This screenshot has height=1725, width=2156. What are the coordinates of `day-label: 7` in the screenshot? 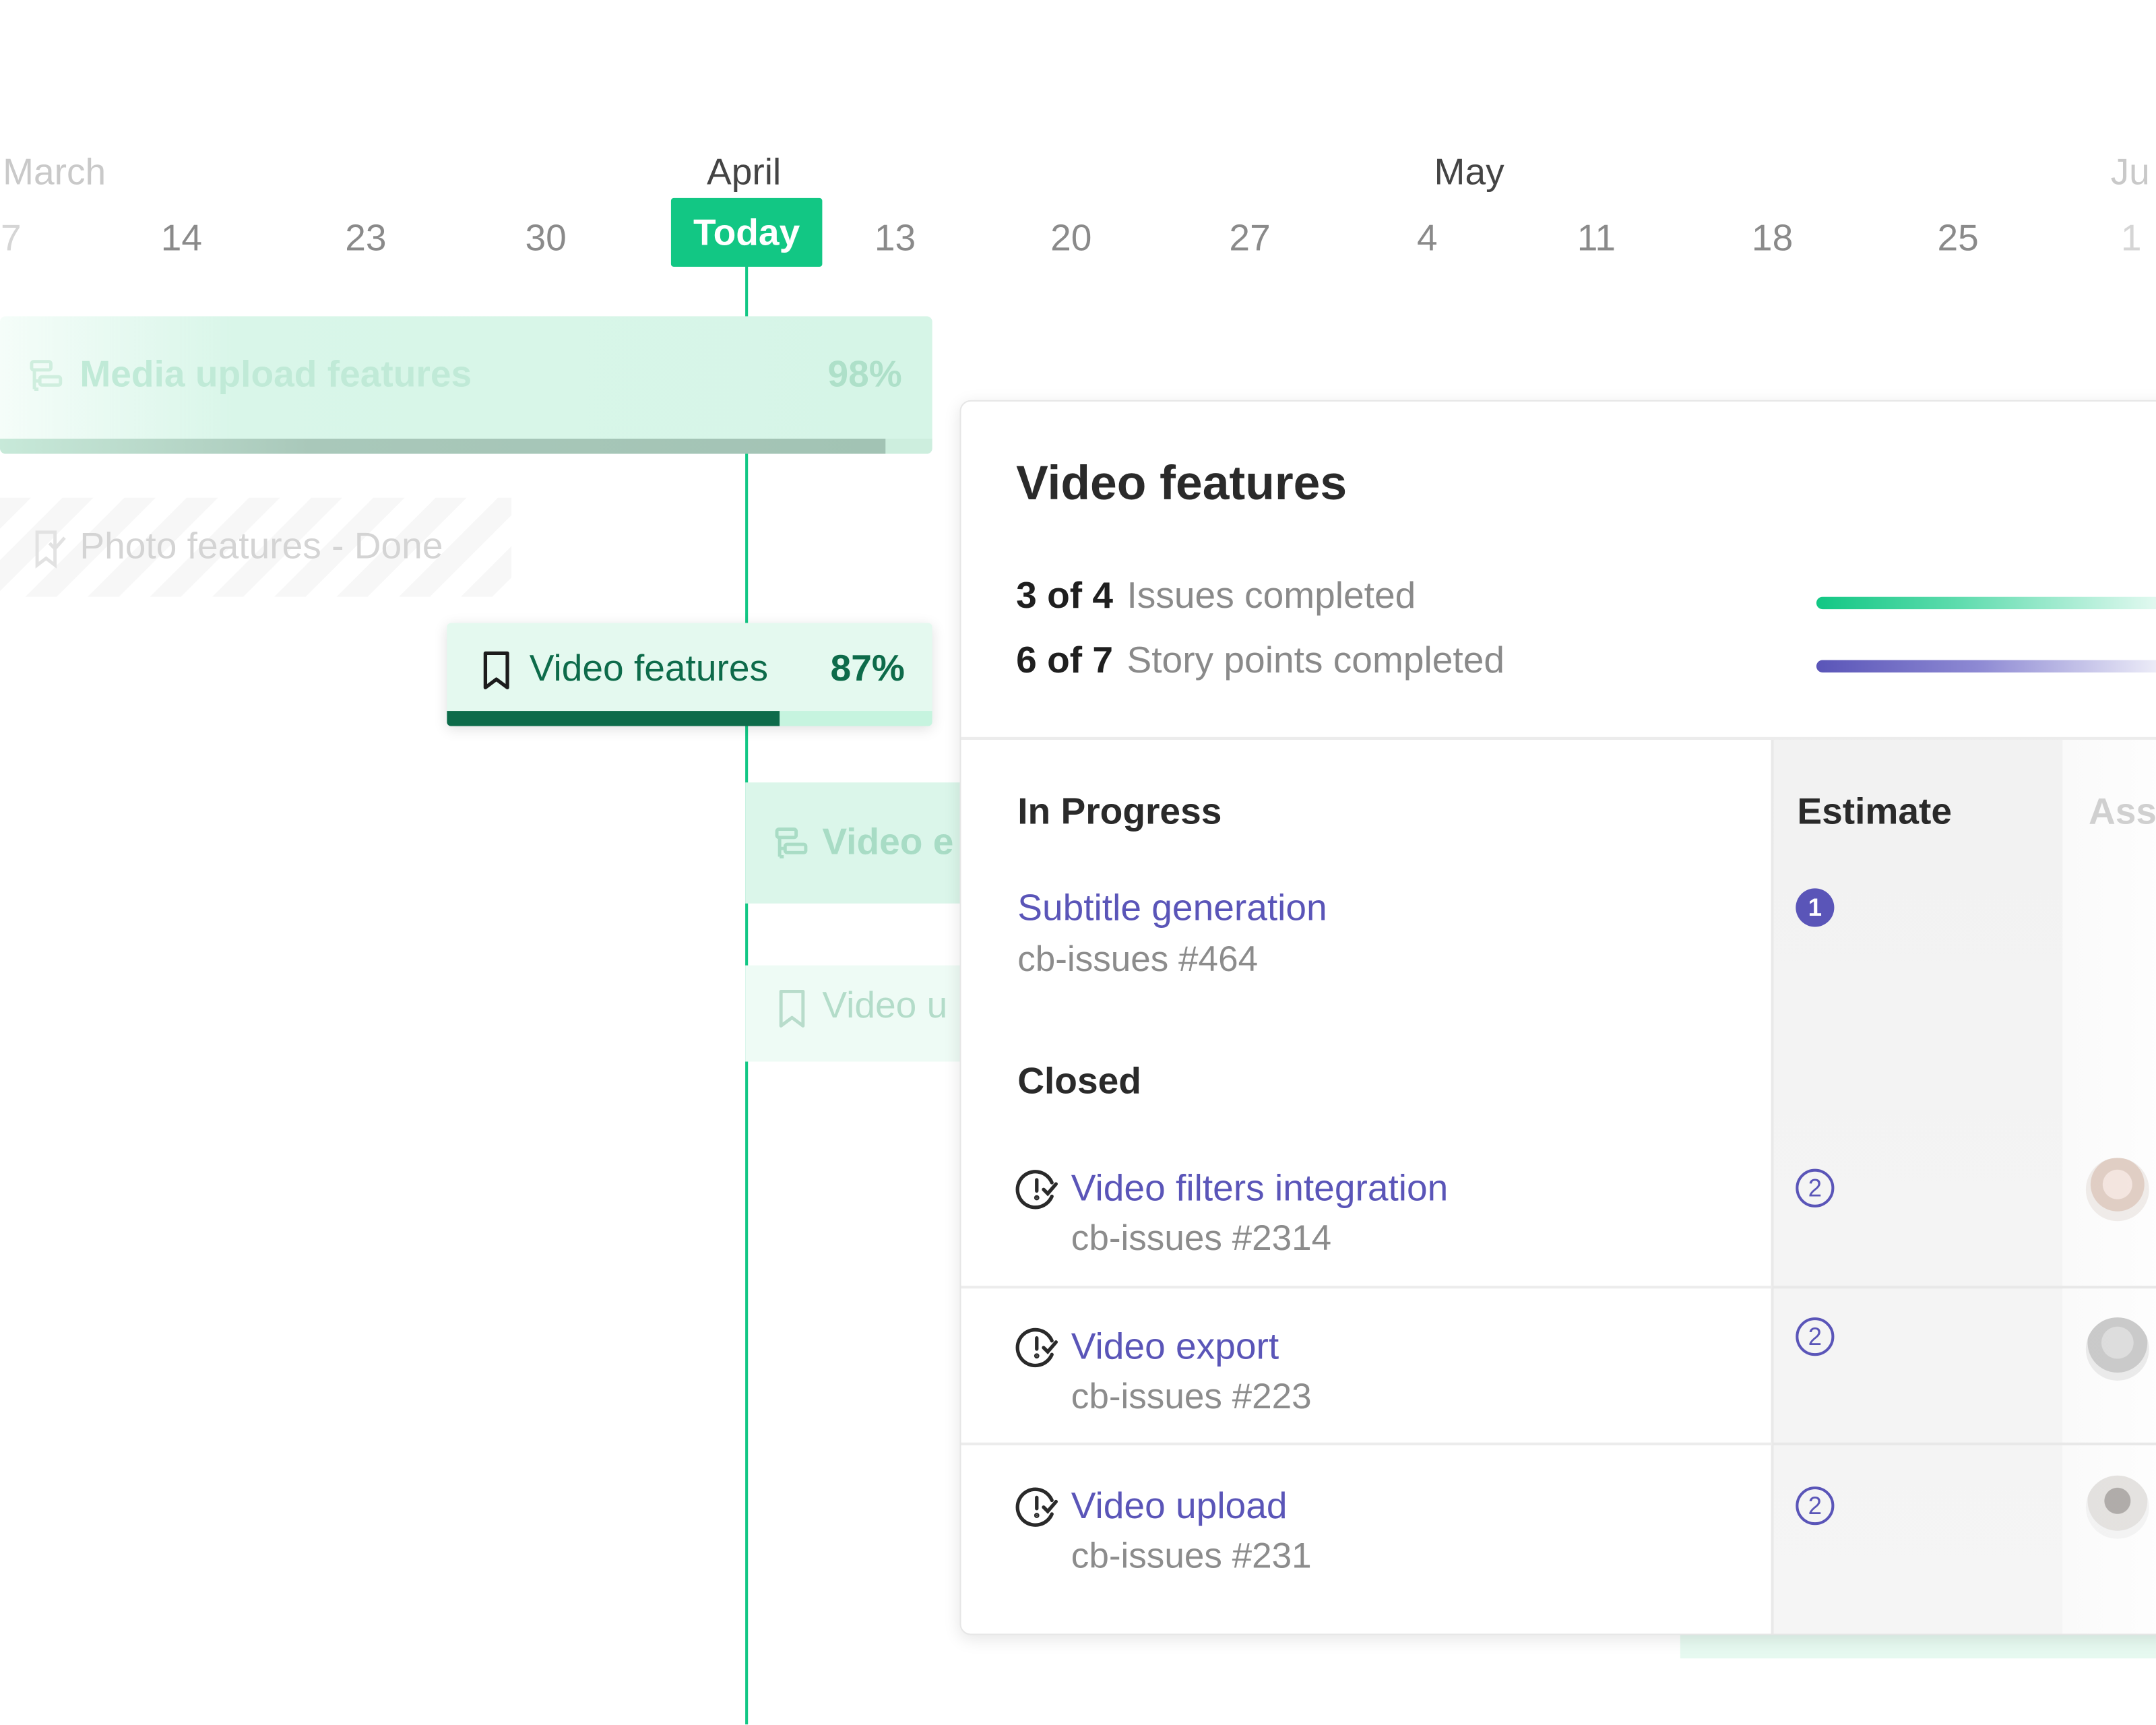 It's located at (11, 238).